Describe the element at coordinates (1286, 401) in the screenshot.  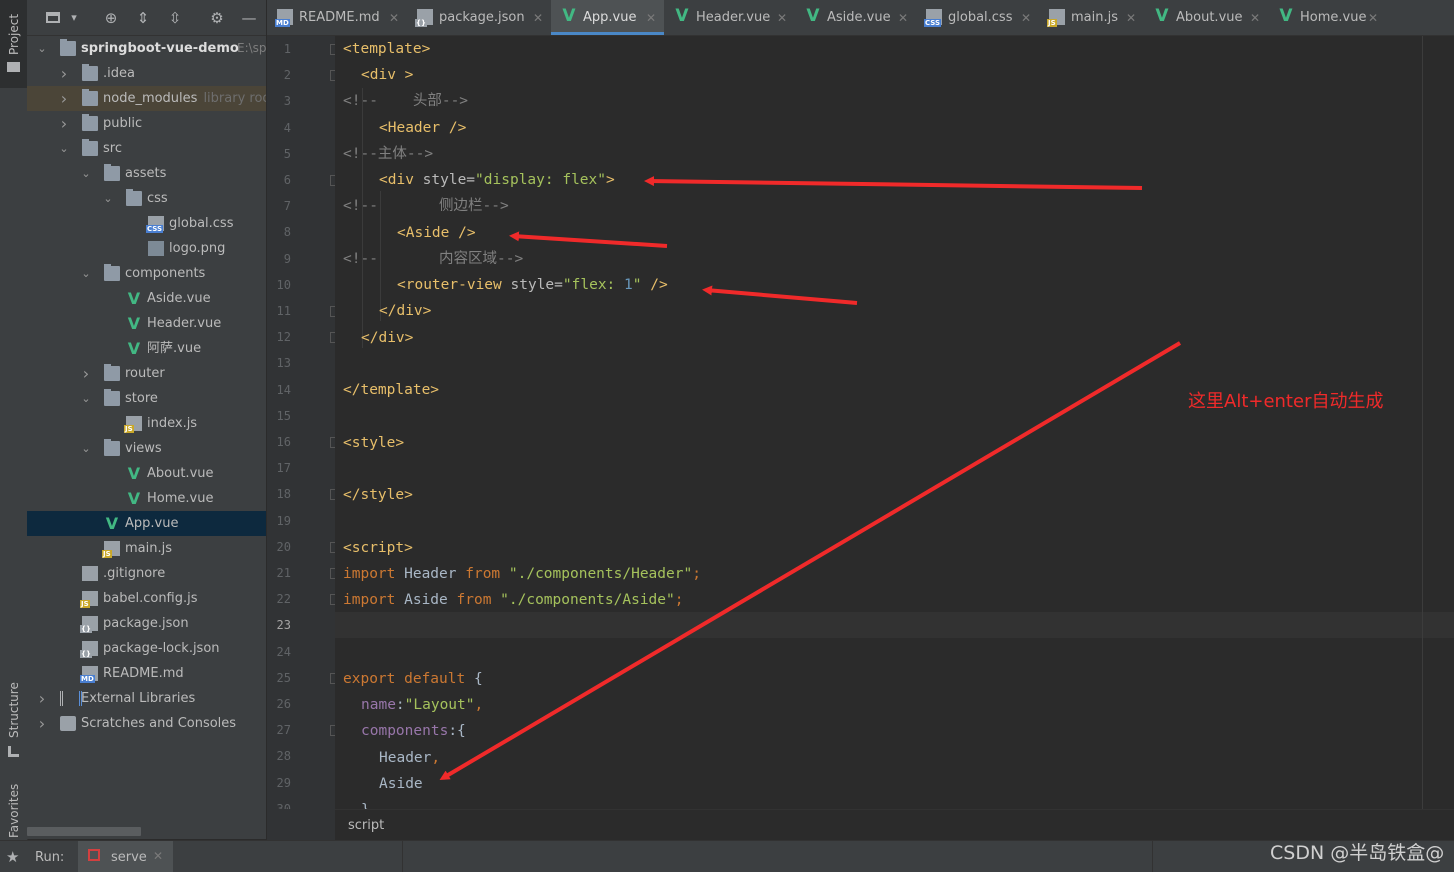
I see `annotation-text: 这里Alt+enter自动生成` at that location.